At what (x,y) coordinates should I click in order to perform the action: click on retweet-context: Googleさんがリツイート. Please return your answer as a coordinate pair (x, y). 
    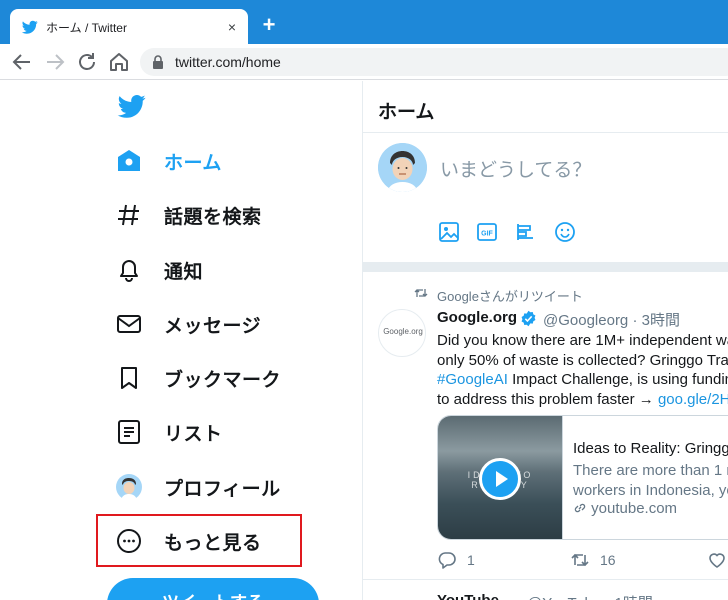
    Looking at the image, I should click on (510, 295).